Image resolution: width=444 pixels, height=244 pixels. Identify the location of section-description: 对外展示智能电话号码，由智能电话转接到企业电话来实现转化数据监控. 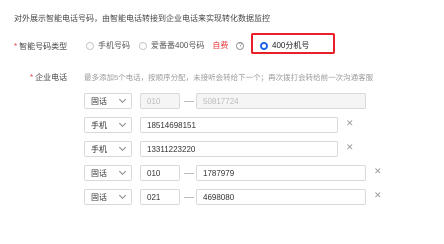
(142, 18).